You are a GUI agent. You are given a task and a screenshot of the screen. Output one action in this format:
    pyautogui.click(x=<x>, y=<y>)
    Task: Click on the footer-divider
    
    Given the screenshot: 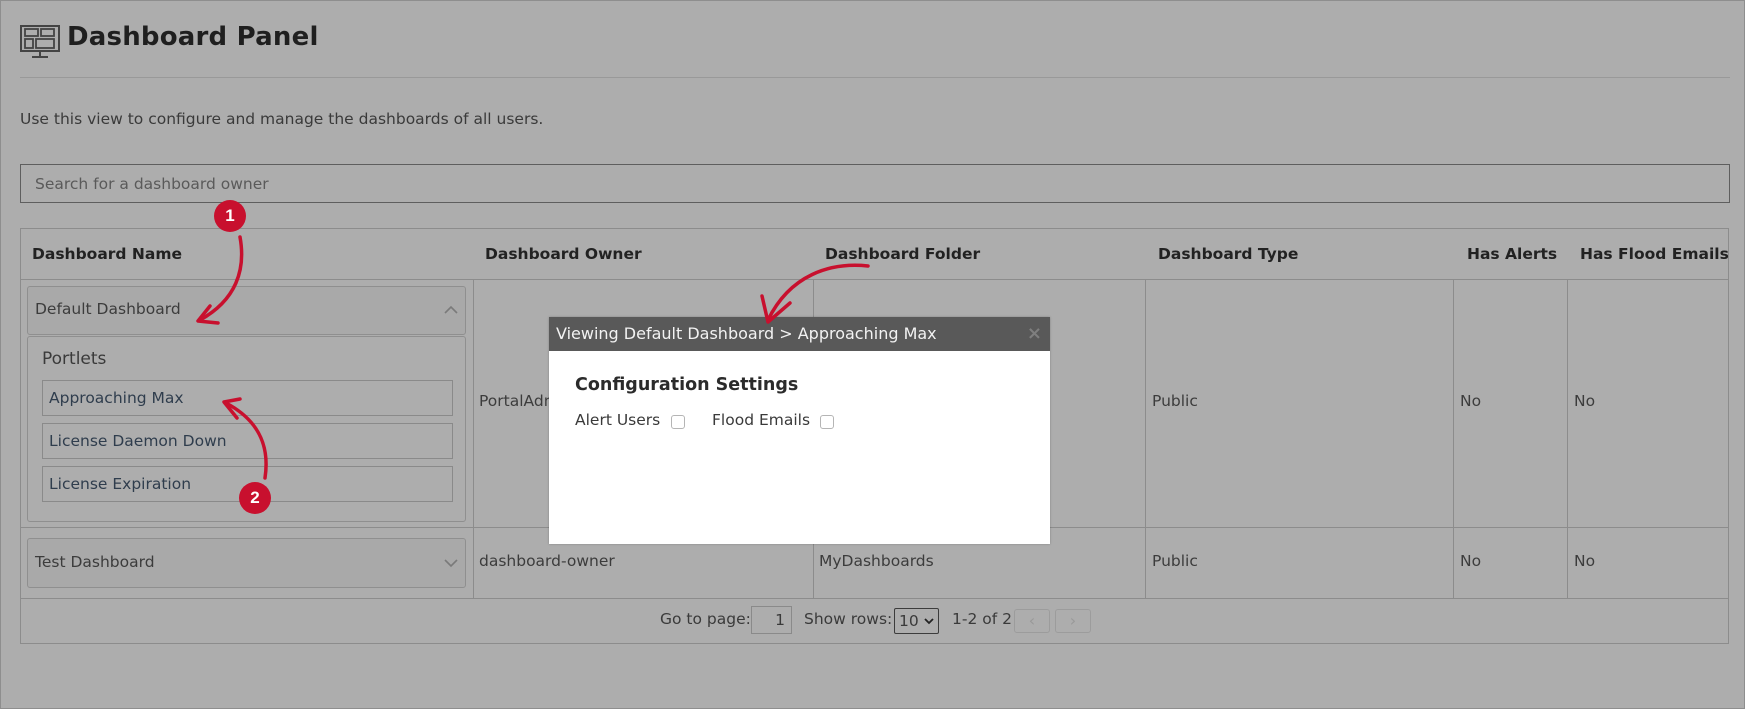 What is the action you would take?
    pyautogui.click(x=874, y=598)
    